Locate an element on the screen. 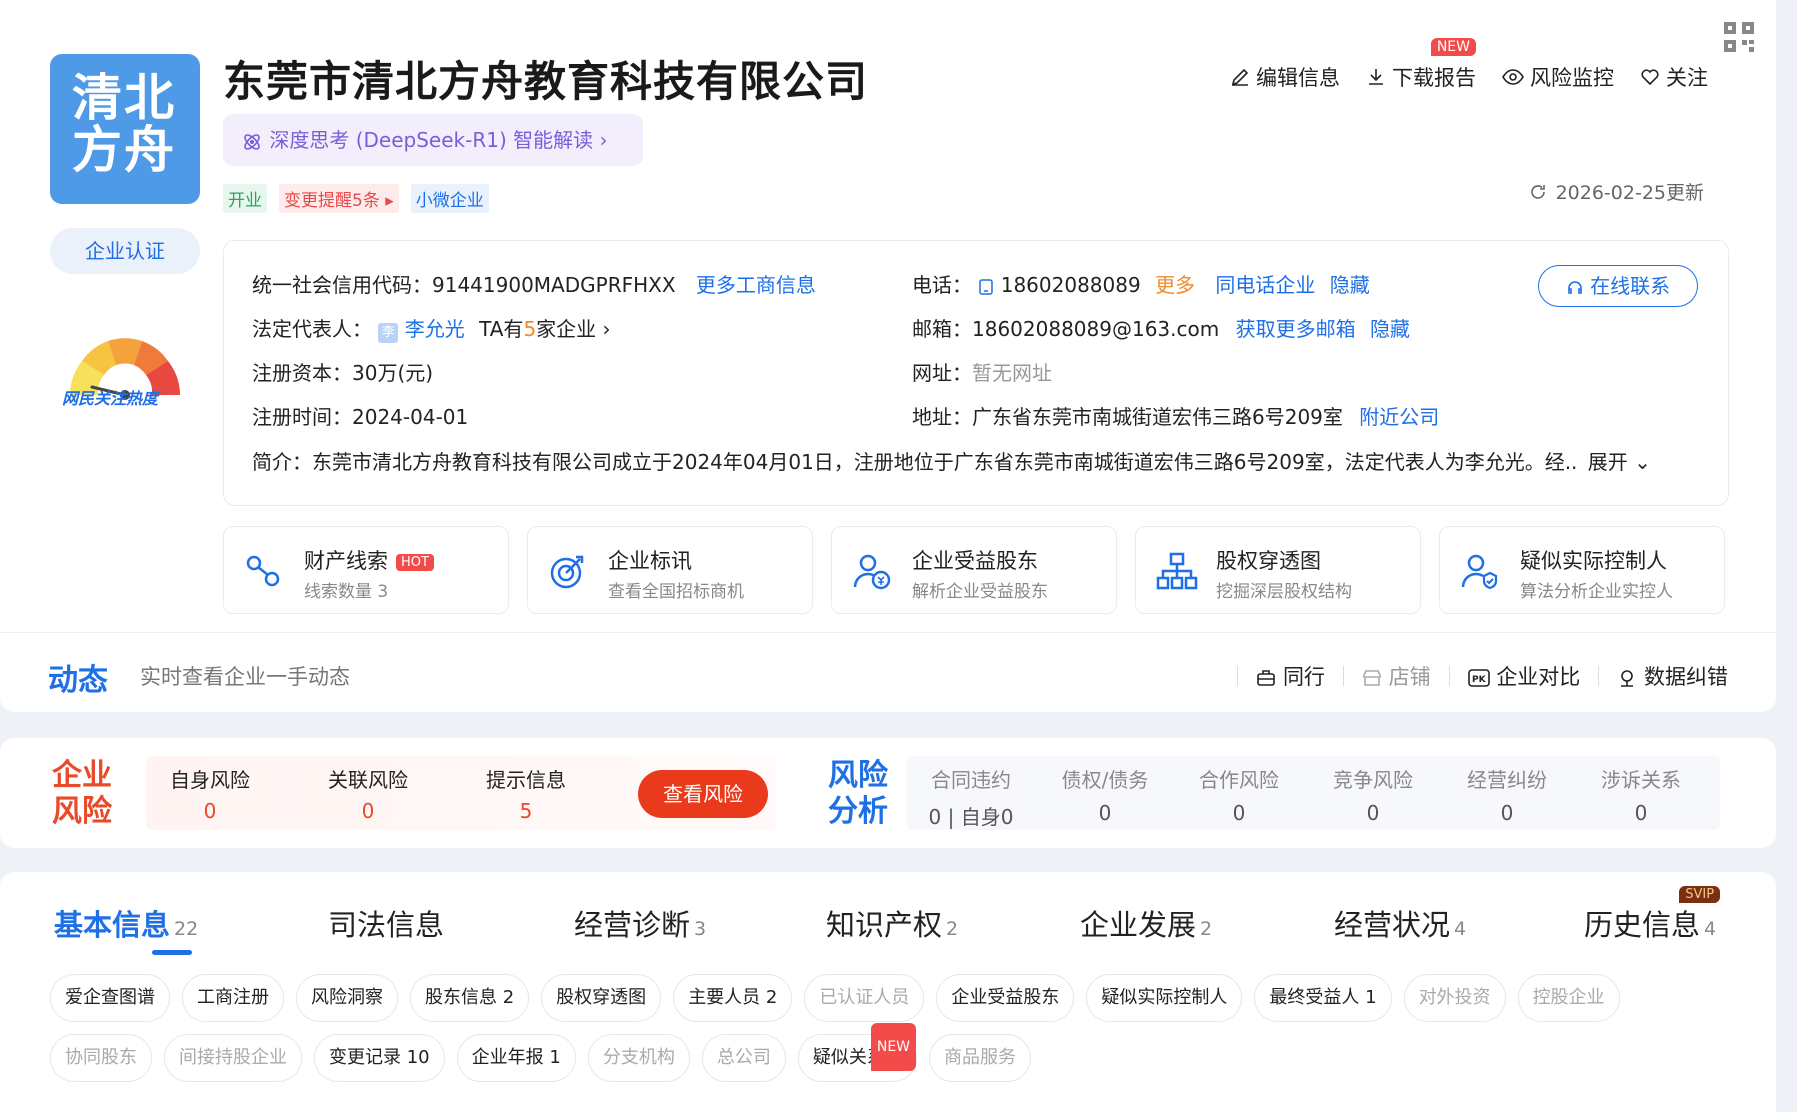 This screenshot has height=1112, width=1797. qr-code-icon is located at coordinates (1739, 37).